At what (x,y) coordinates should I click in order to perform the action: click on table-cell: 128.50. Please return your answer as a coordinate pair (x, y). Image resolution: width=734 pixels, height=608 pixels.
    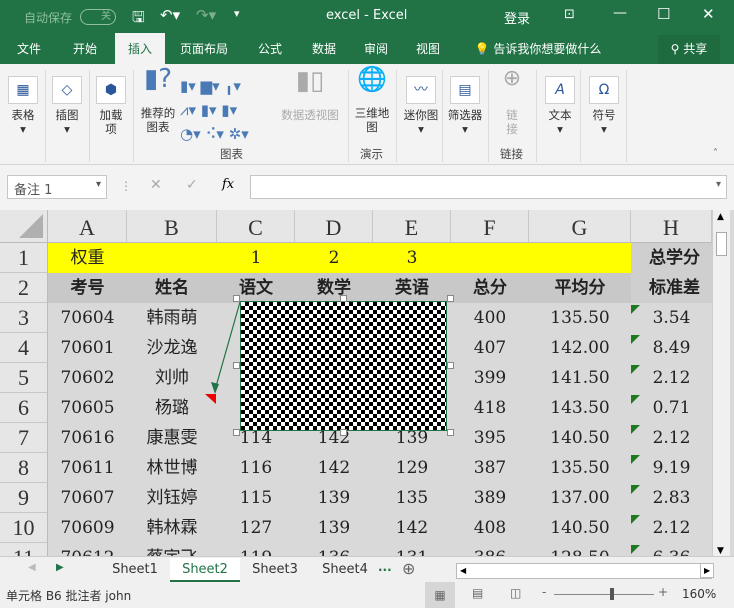
    Looking at the image, I should click on (580, 549).